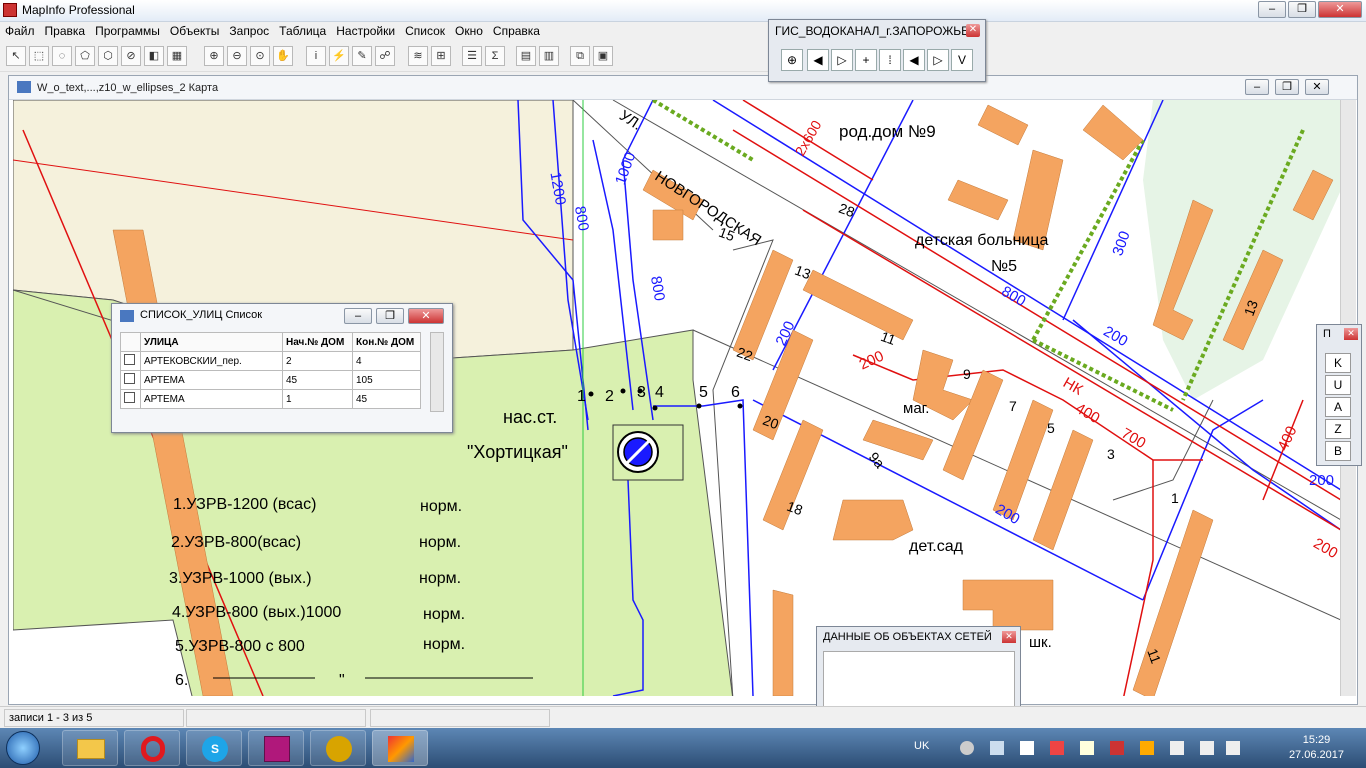 The image size is (1366, 768). I want to click on clock: 15:29 27.06.2017, so click(1316, 748).